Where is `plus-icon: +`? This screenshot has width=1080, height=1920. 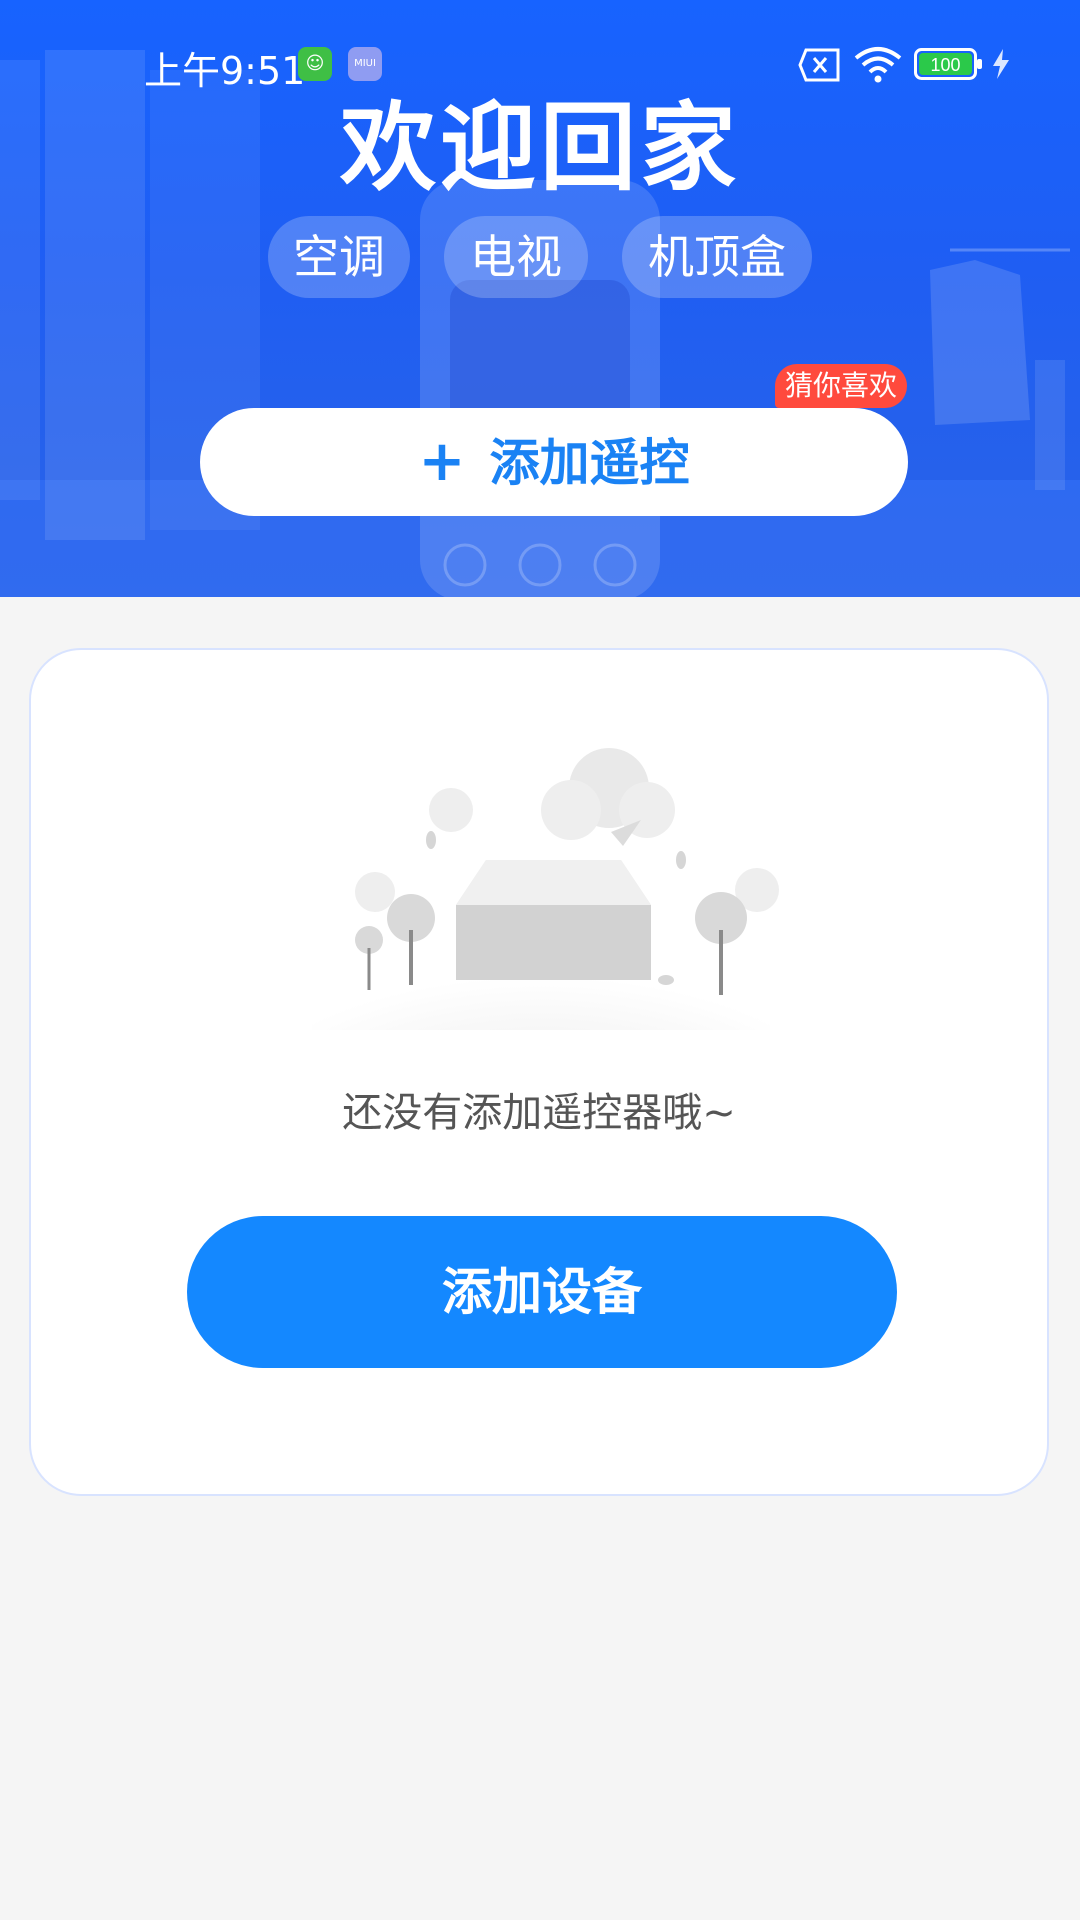 plus-icon: + is located at coordinates (442, 461).